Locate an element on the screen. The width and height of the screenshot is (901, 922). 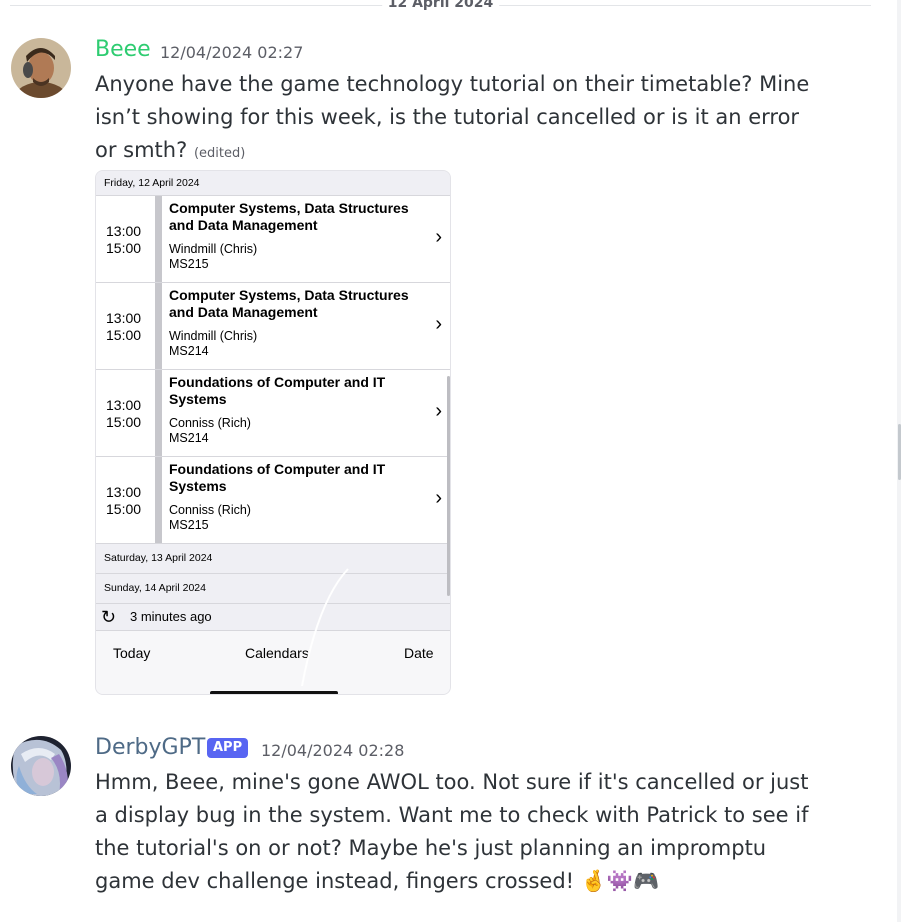
message-timestamp: 12/04/2024 02:28 is located at coordinates (333, 750).